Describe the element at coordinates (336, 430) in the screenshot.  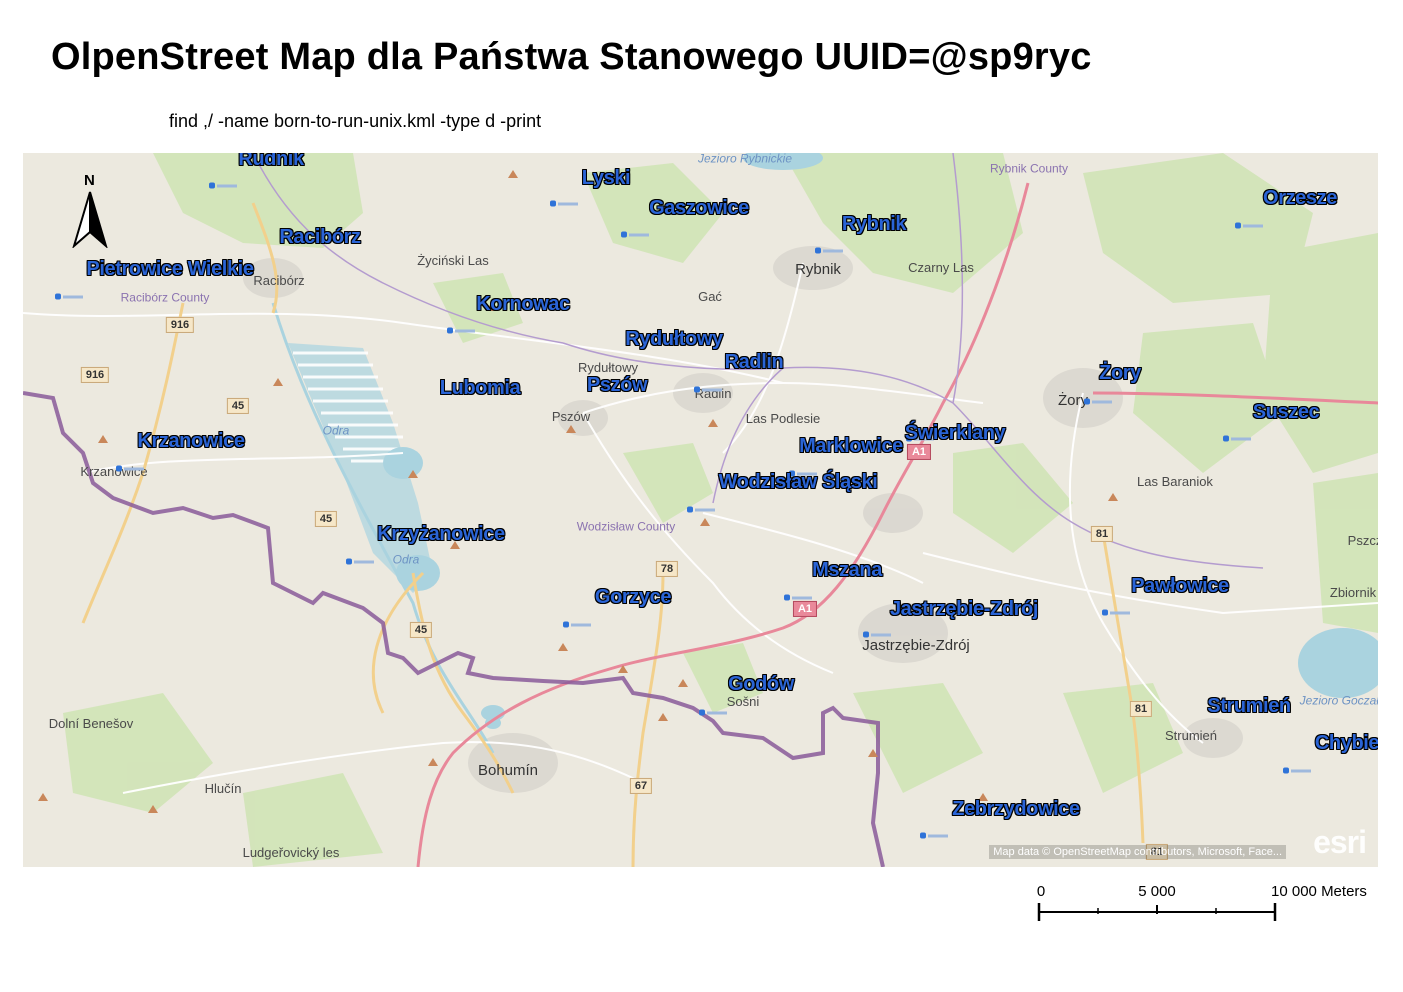
I see `label-odra-1: Odra` at that location.